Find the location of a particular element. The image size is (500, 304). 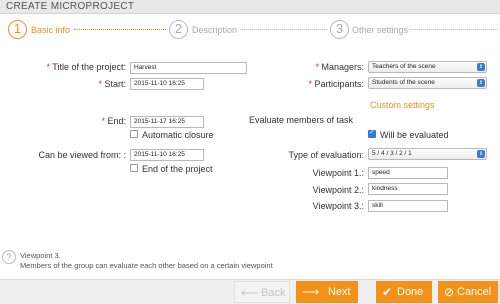

window-title: CREATE MICROPROJECT is located at coordinates (70, 6).